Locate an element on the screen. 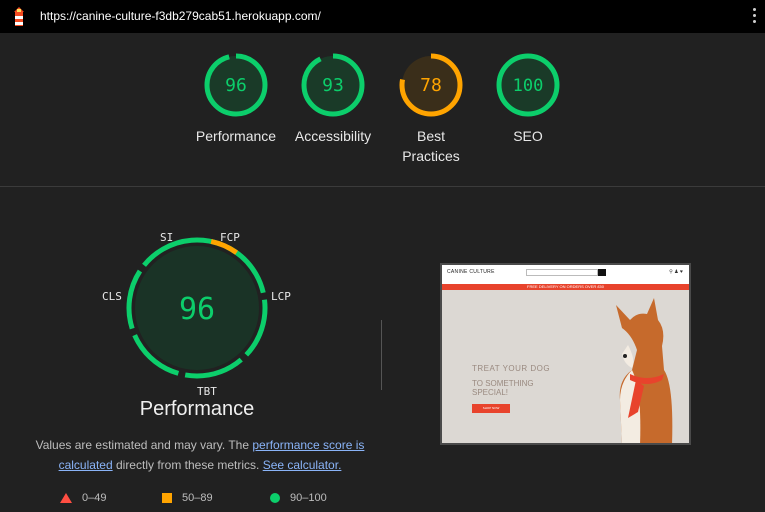  preview-hero-lines: TO SOMETHING SPECIAL! is located at coordinates (503, 388).